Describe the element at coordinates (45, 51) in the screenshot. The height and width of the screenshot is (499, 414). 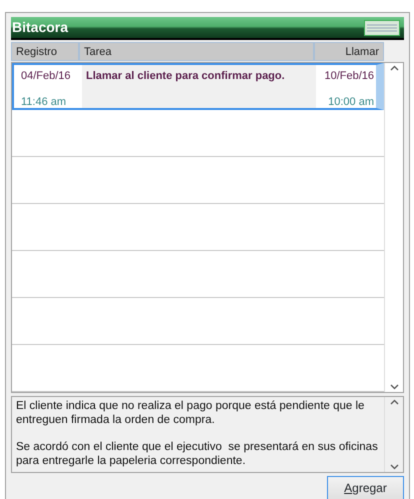
I see `column-header: Registro` at that location.